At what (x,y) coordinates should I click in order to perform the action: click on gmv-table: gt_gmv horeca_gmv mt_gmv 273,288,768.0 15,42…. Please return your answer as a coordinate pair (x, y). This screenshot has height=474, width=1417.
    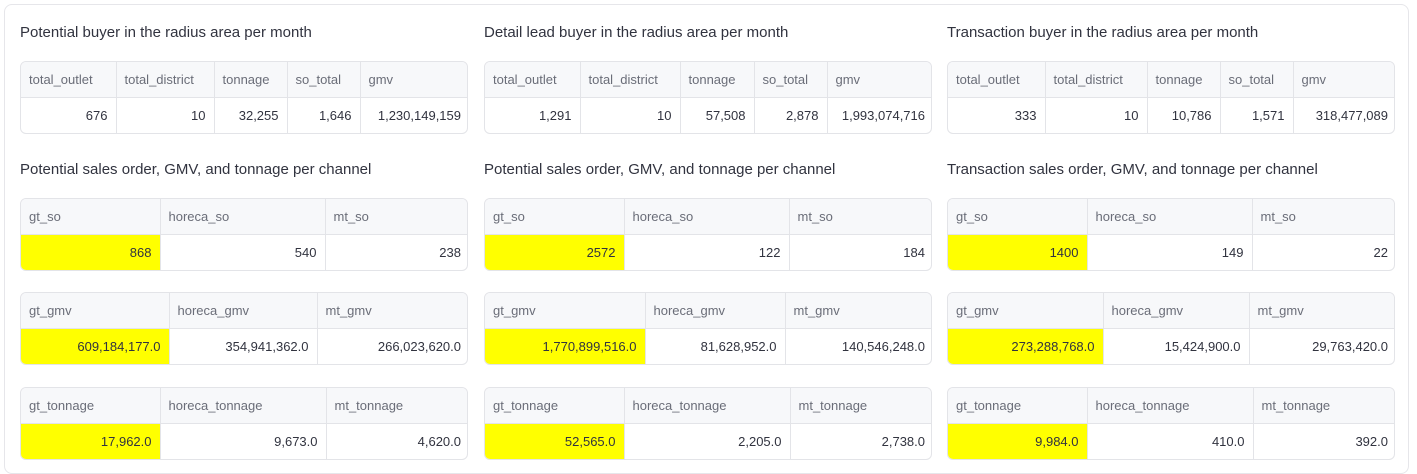
    Looking at the image, I should click on (1171, 328).